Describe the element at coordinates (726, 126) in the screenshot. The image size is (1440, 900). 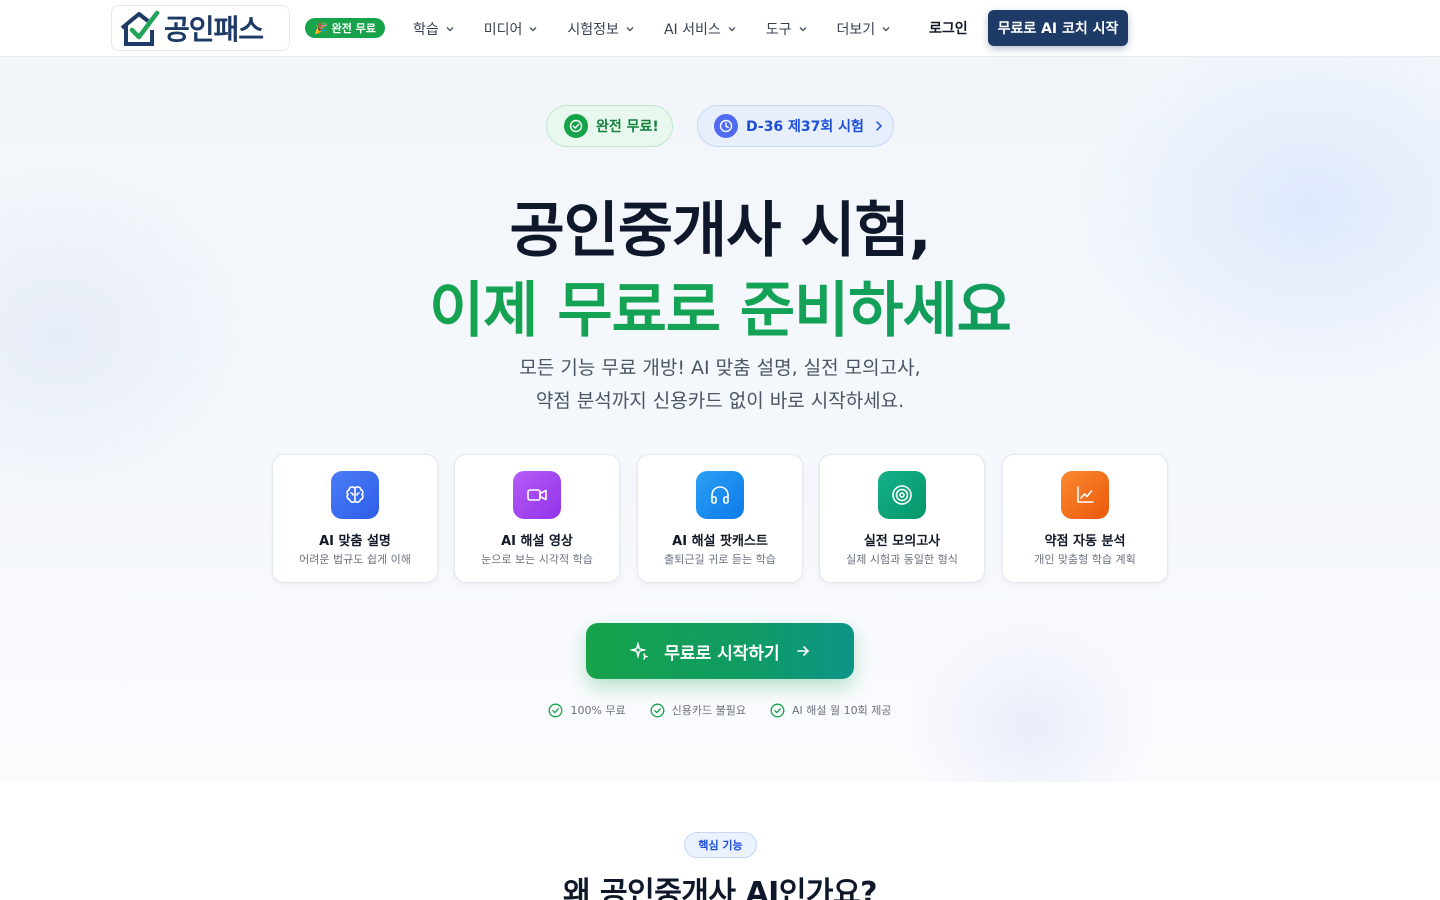
I see `clock-icon` at that location.